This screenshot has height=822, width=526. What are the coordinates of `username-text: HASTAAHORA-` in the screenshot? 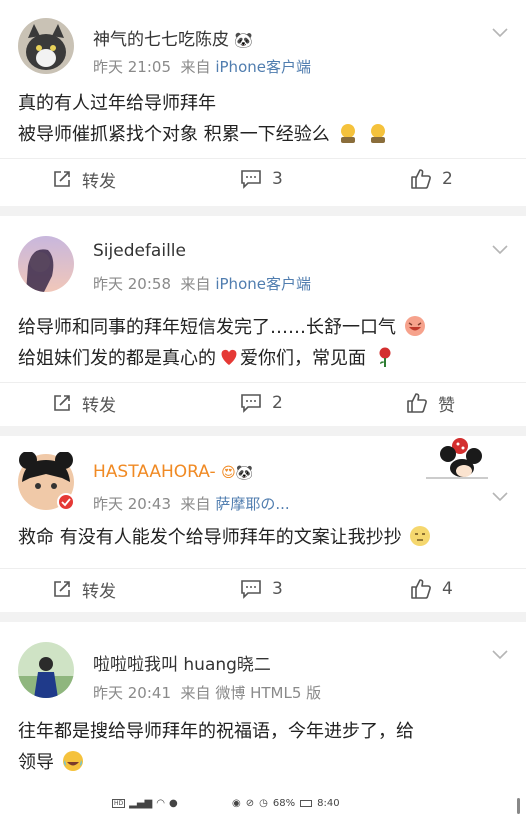 It's located at (154, 472).